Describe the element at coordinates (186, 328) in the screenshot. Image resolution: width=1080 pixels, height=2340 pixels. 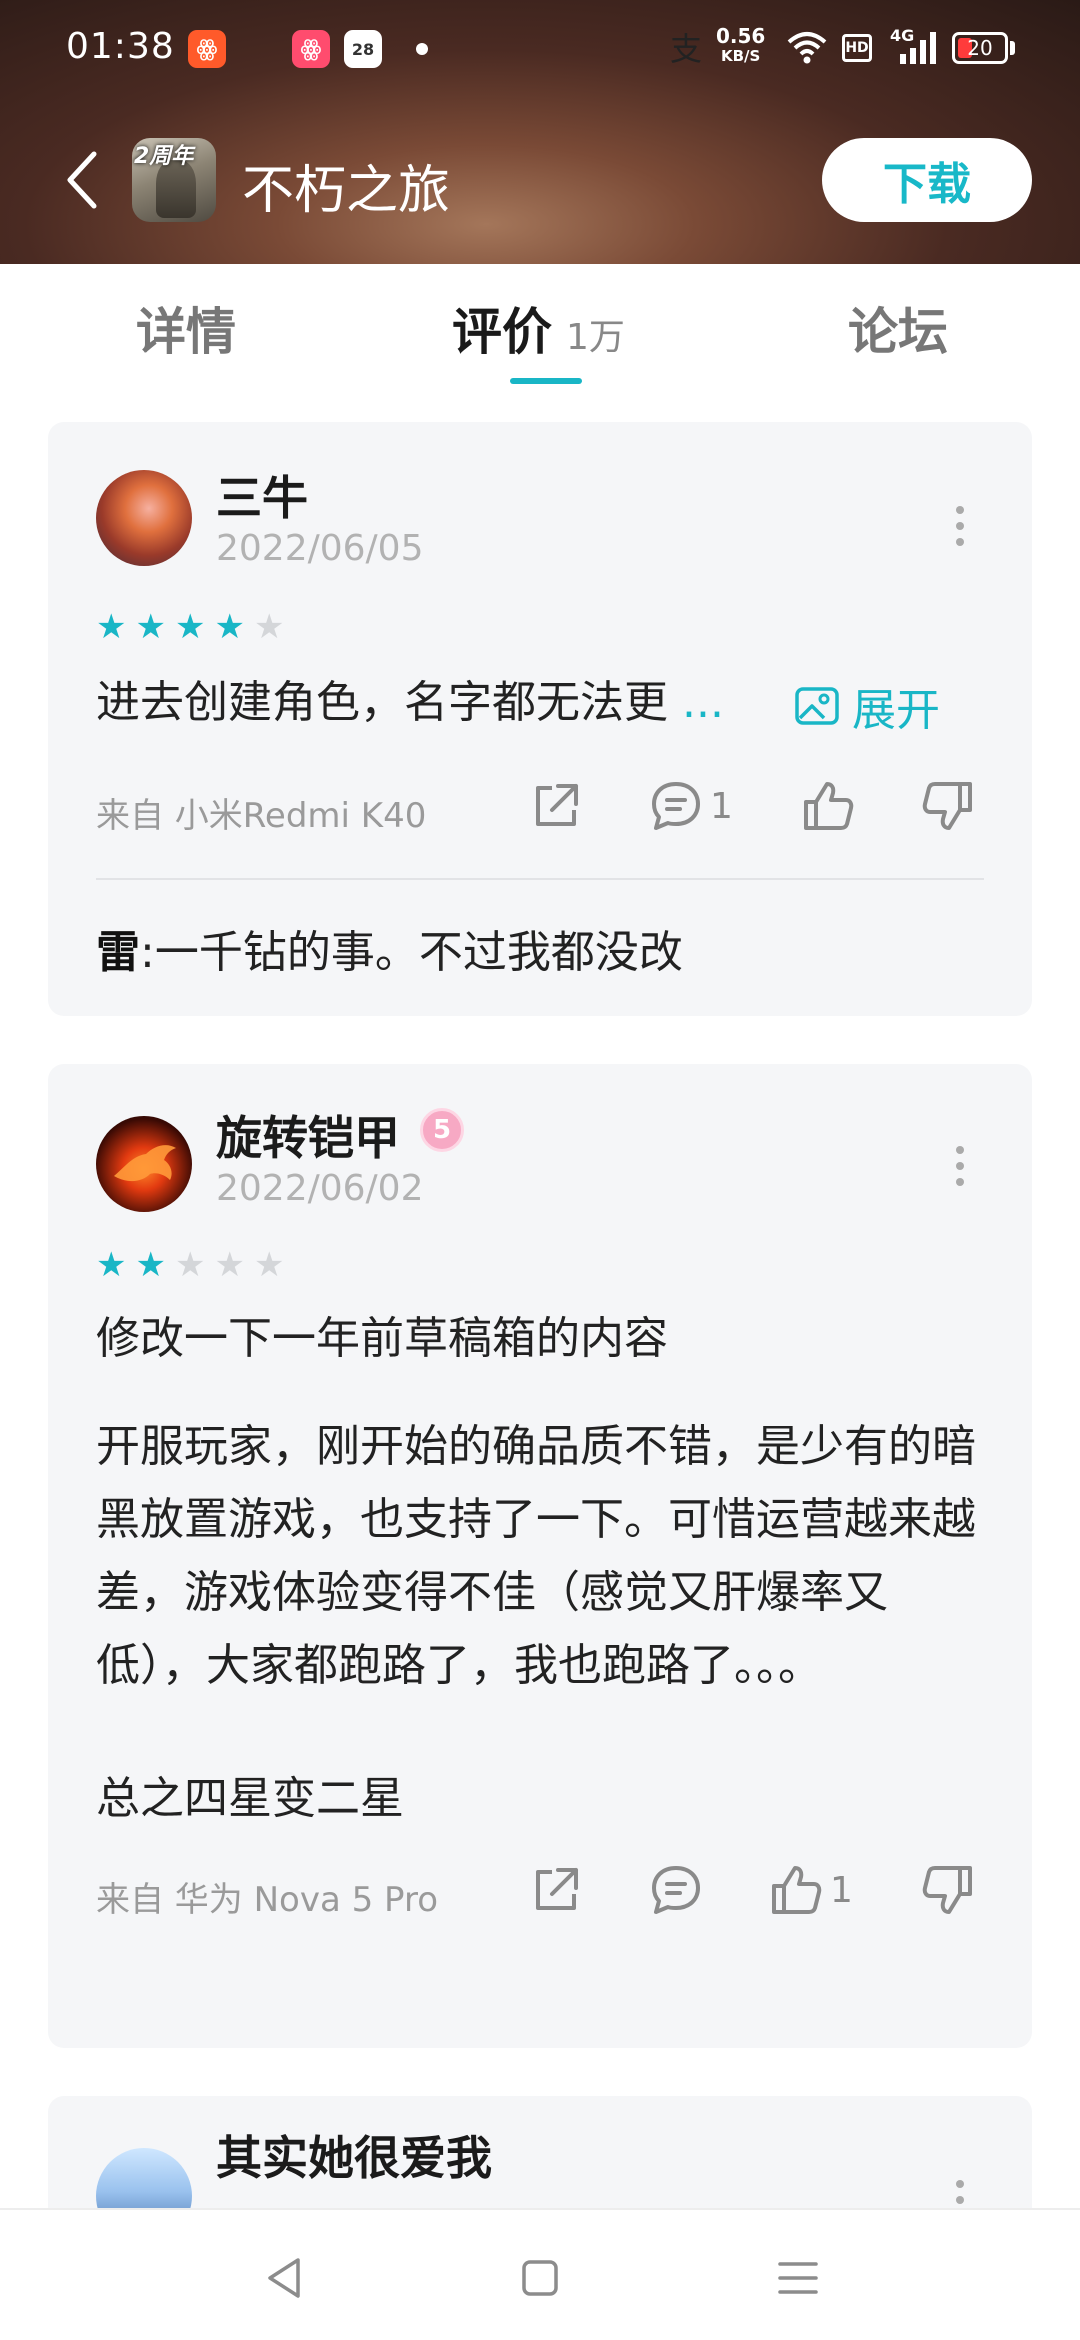
I see `tab-details: 详情` at that location.